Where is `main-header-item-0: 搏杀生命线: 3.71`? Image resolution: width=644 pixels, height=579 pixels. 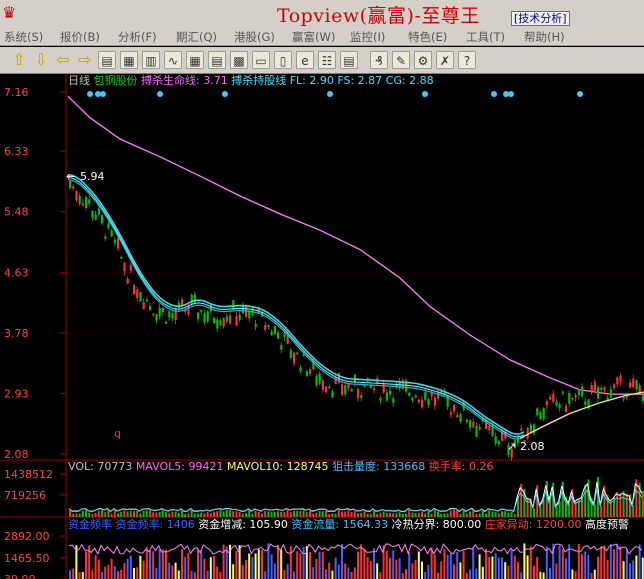 main-header-item-0: 搏杀生命线: 3.71 is located at coordinates (186, 80).